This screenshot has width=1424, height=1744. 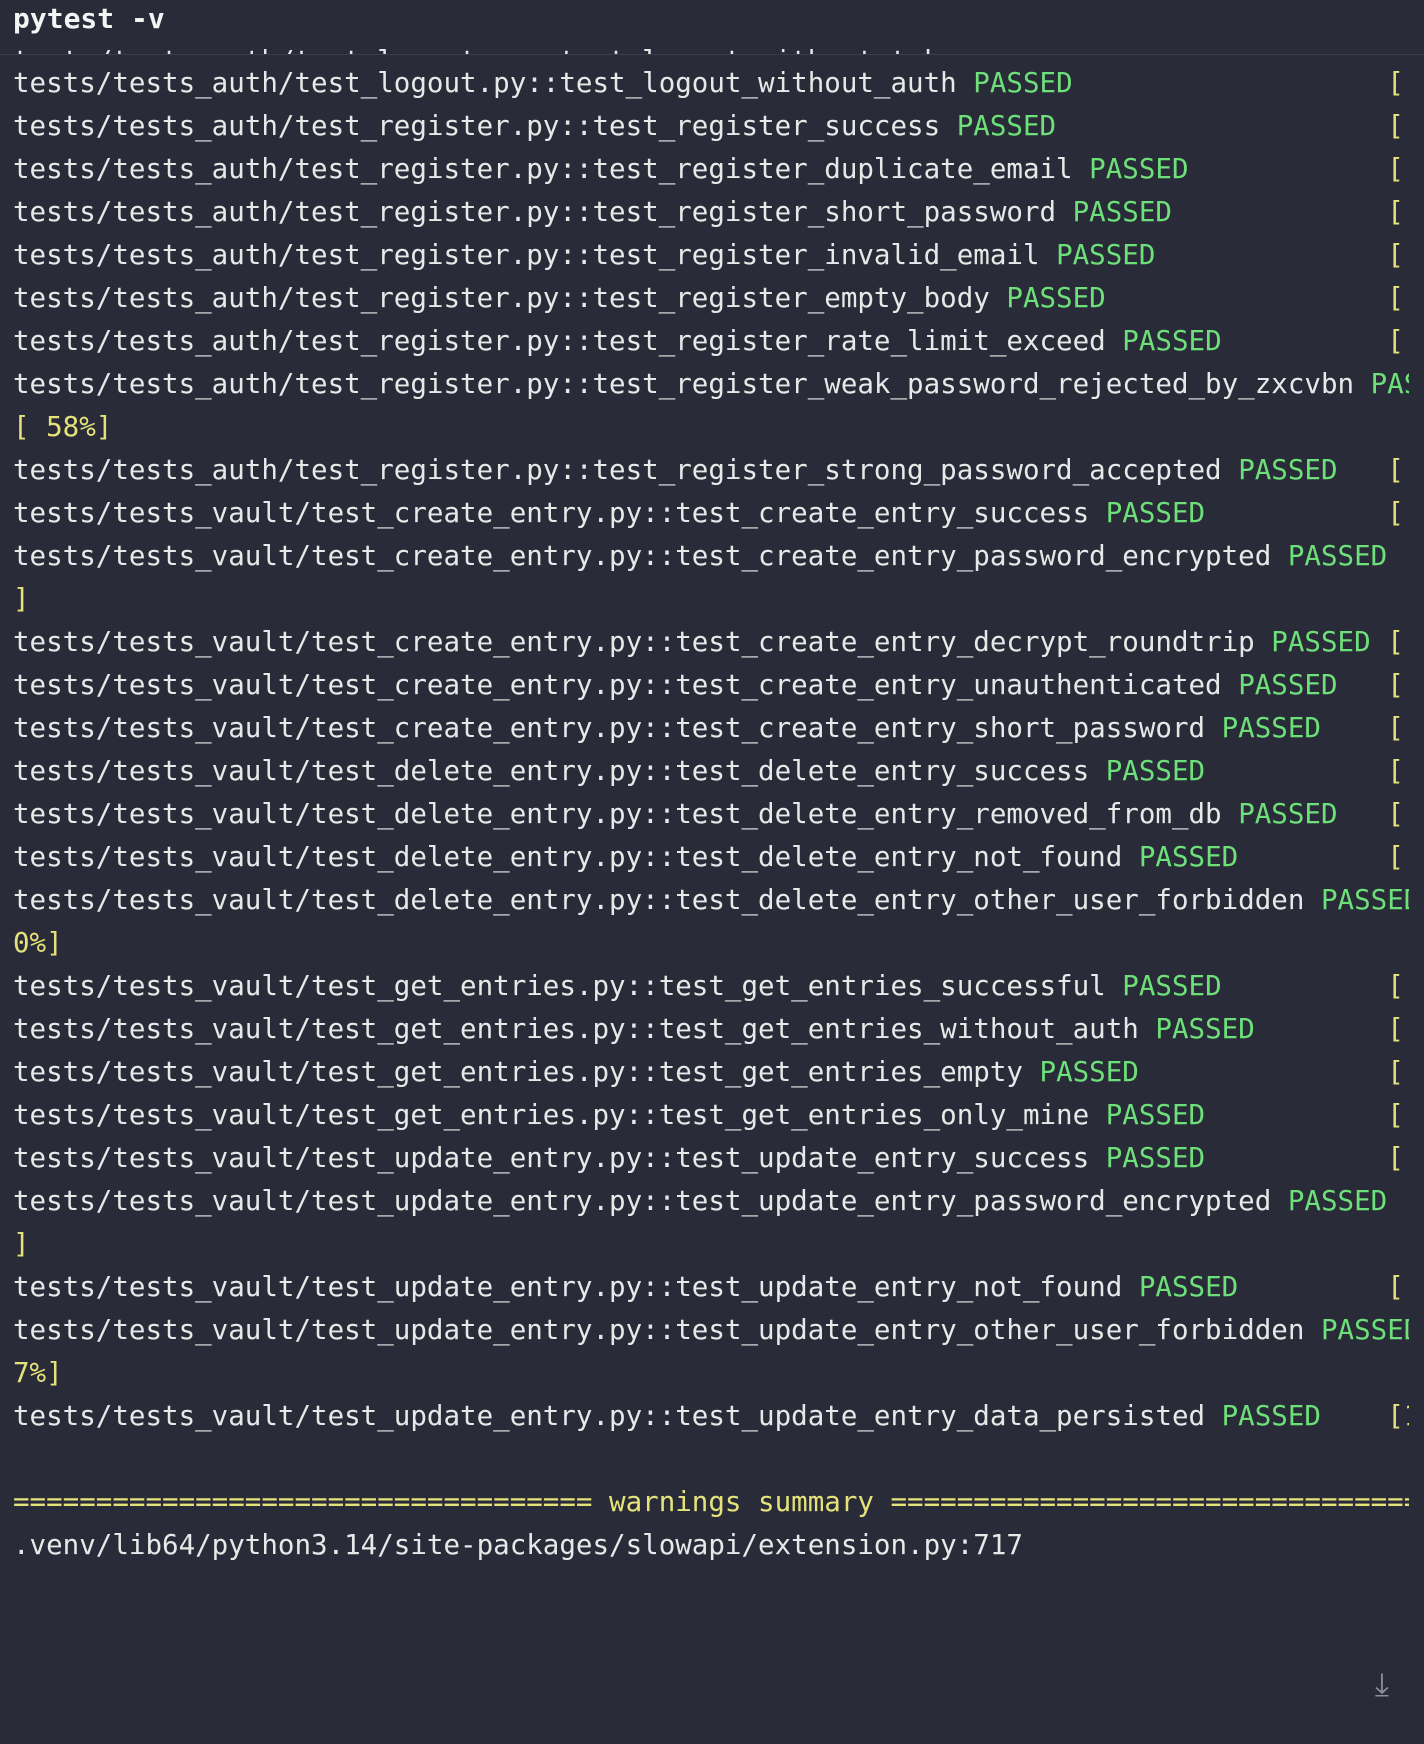 What do you see at coordinates (1395, 255) in the screenshot?
I see `test-progress: [ 52%]` at bounding box center [1395, 255].